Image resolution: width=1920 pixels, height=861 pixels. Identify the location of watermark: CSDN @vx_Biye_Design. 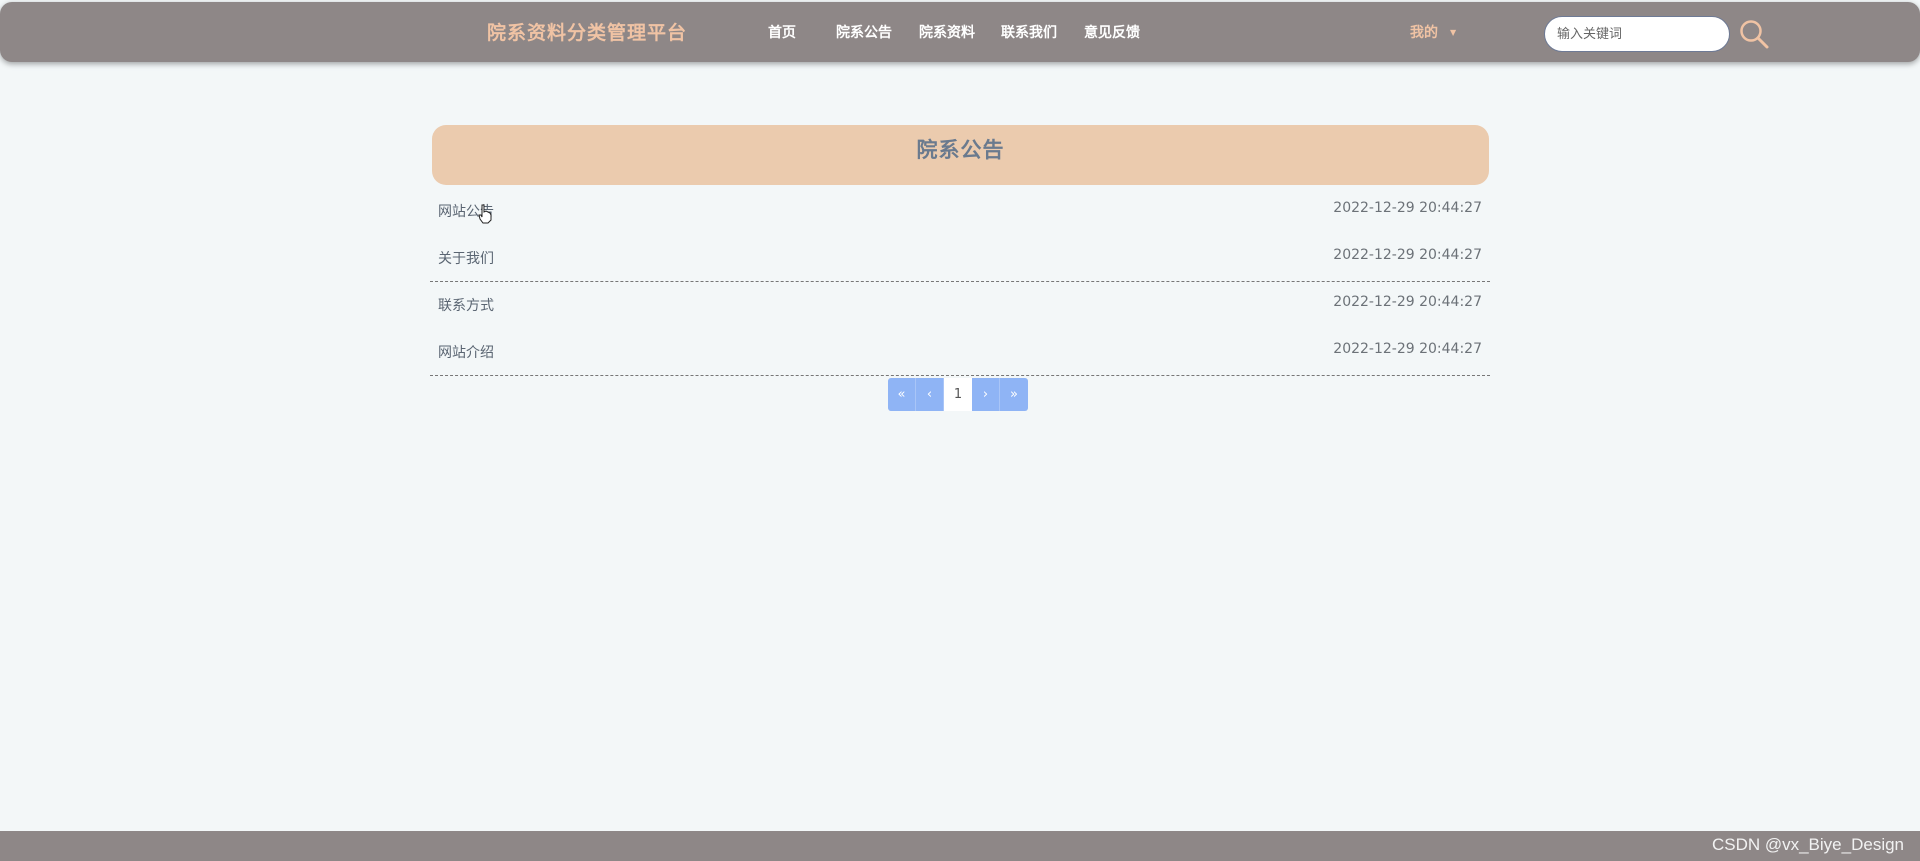
(1807, 844).